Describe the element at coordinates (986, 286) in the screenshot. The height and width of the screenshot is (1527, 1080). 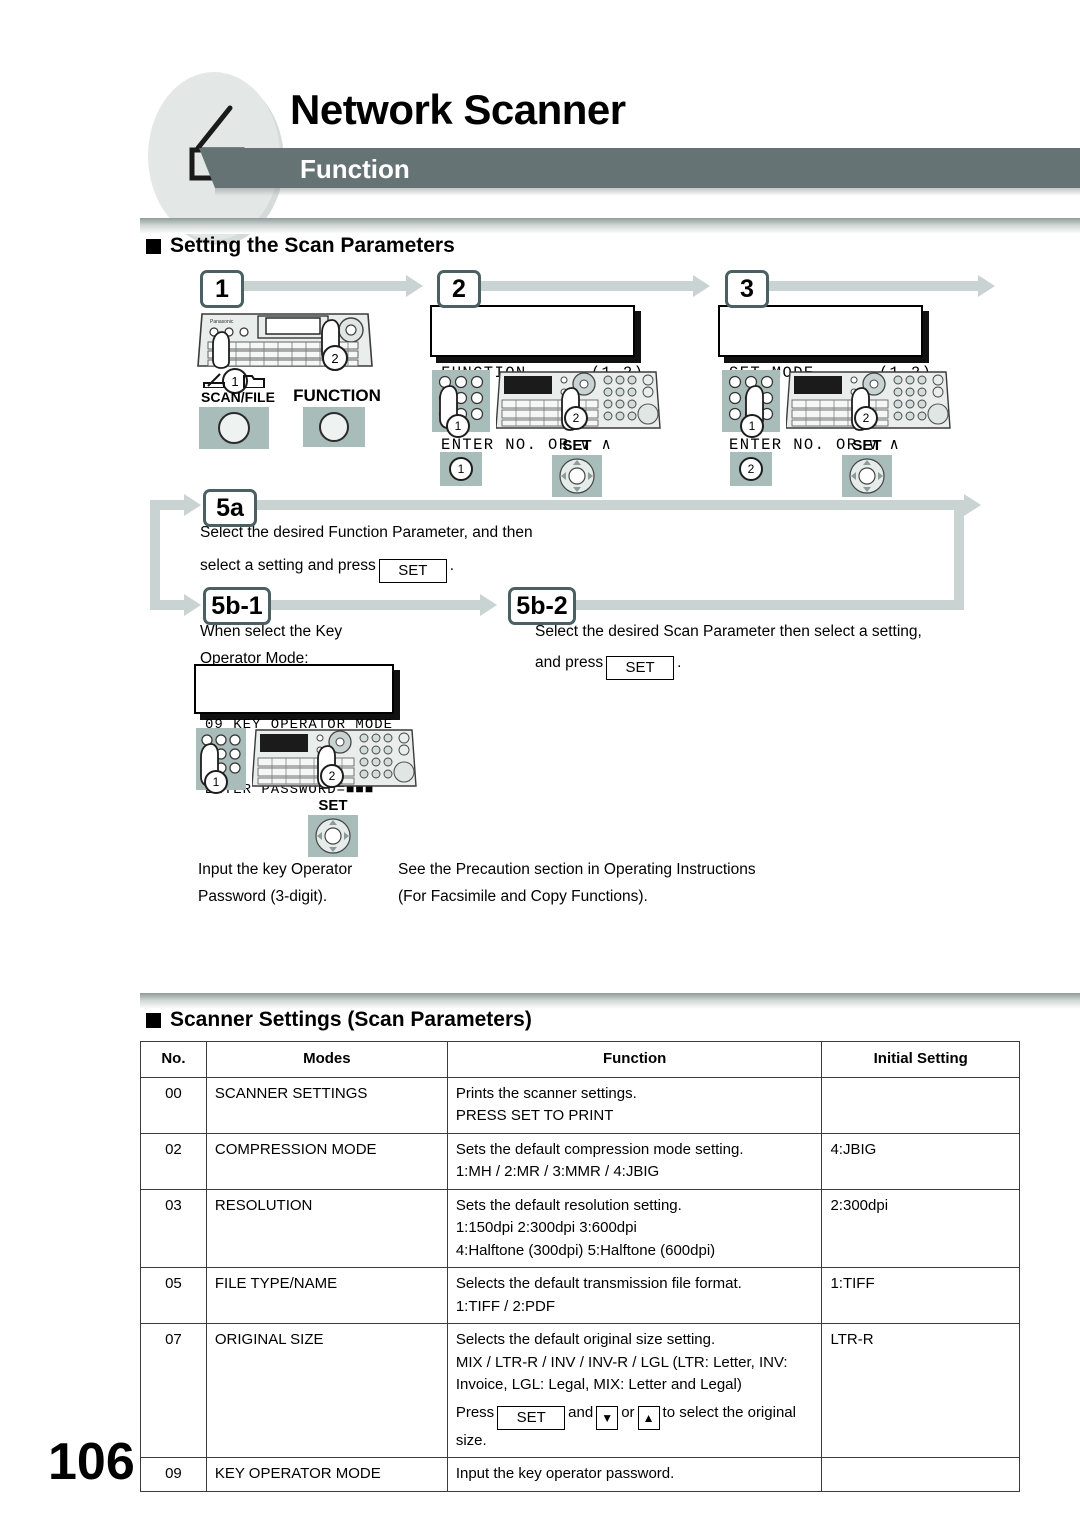
I see `flow-arrow-3-out-head` at that location.